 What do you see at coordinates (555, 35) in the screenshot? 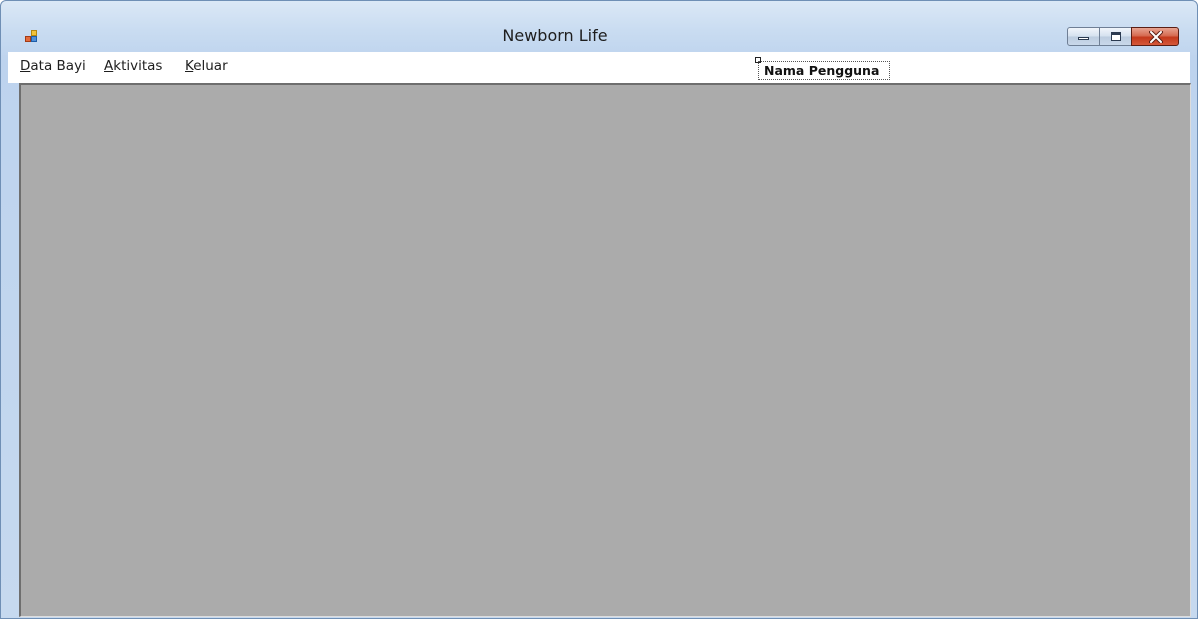
I see `window-title: Newborn Life` at bounding box center [555, 35].